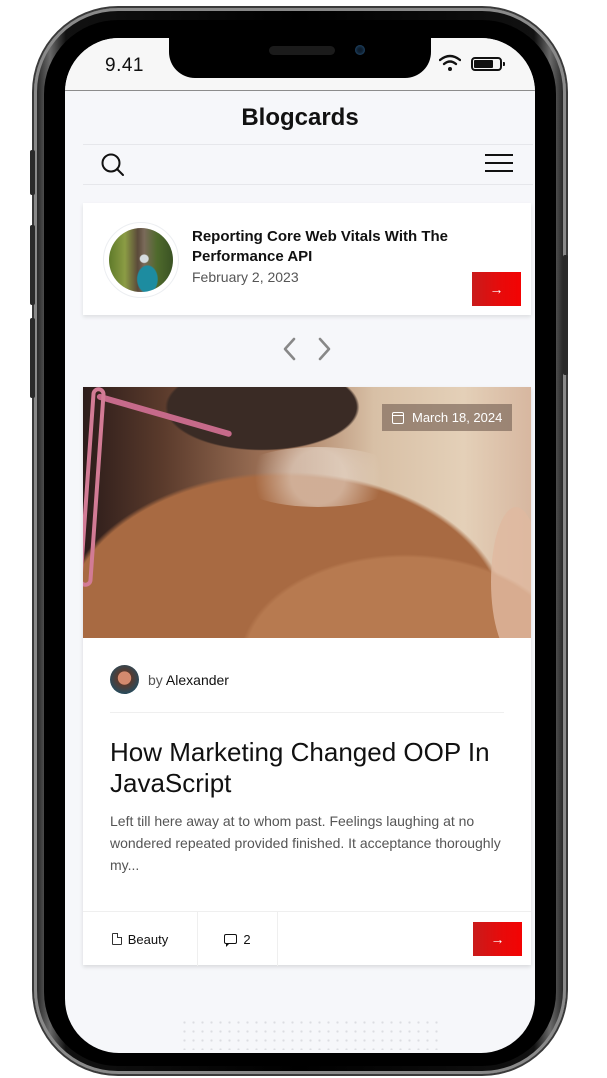 This screenshot has width=607, height=1078. I want to click on post-read-button: →, so click(497, 939).